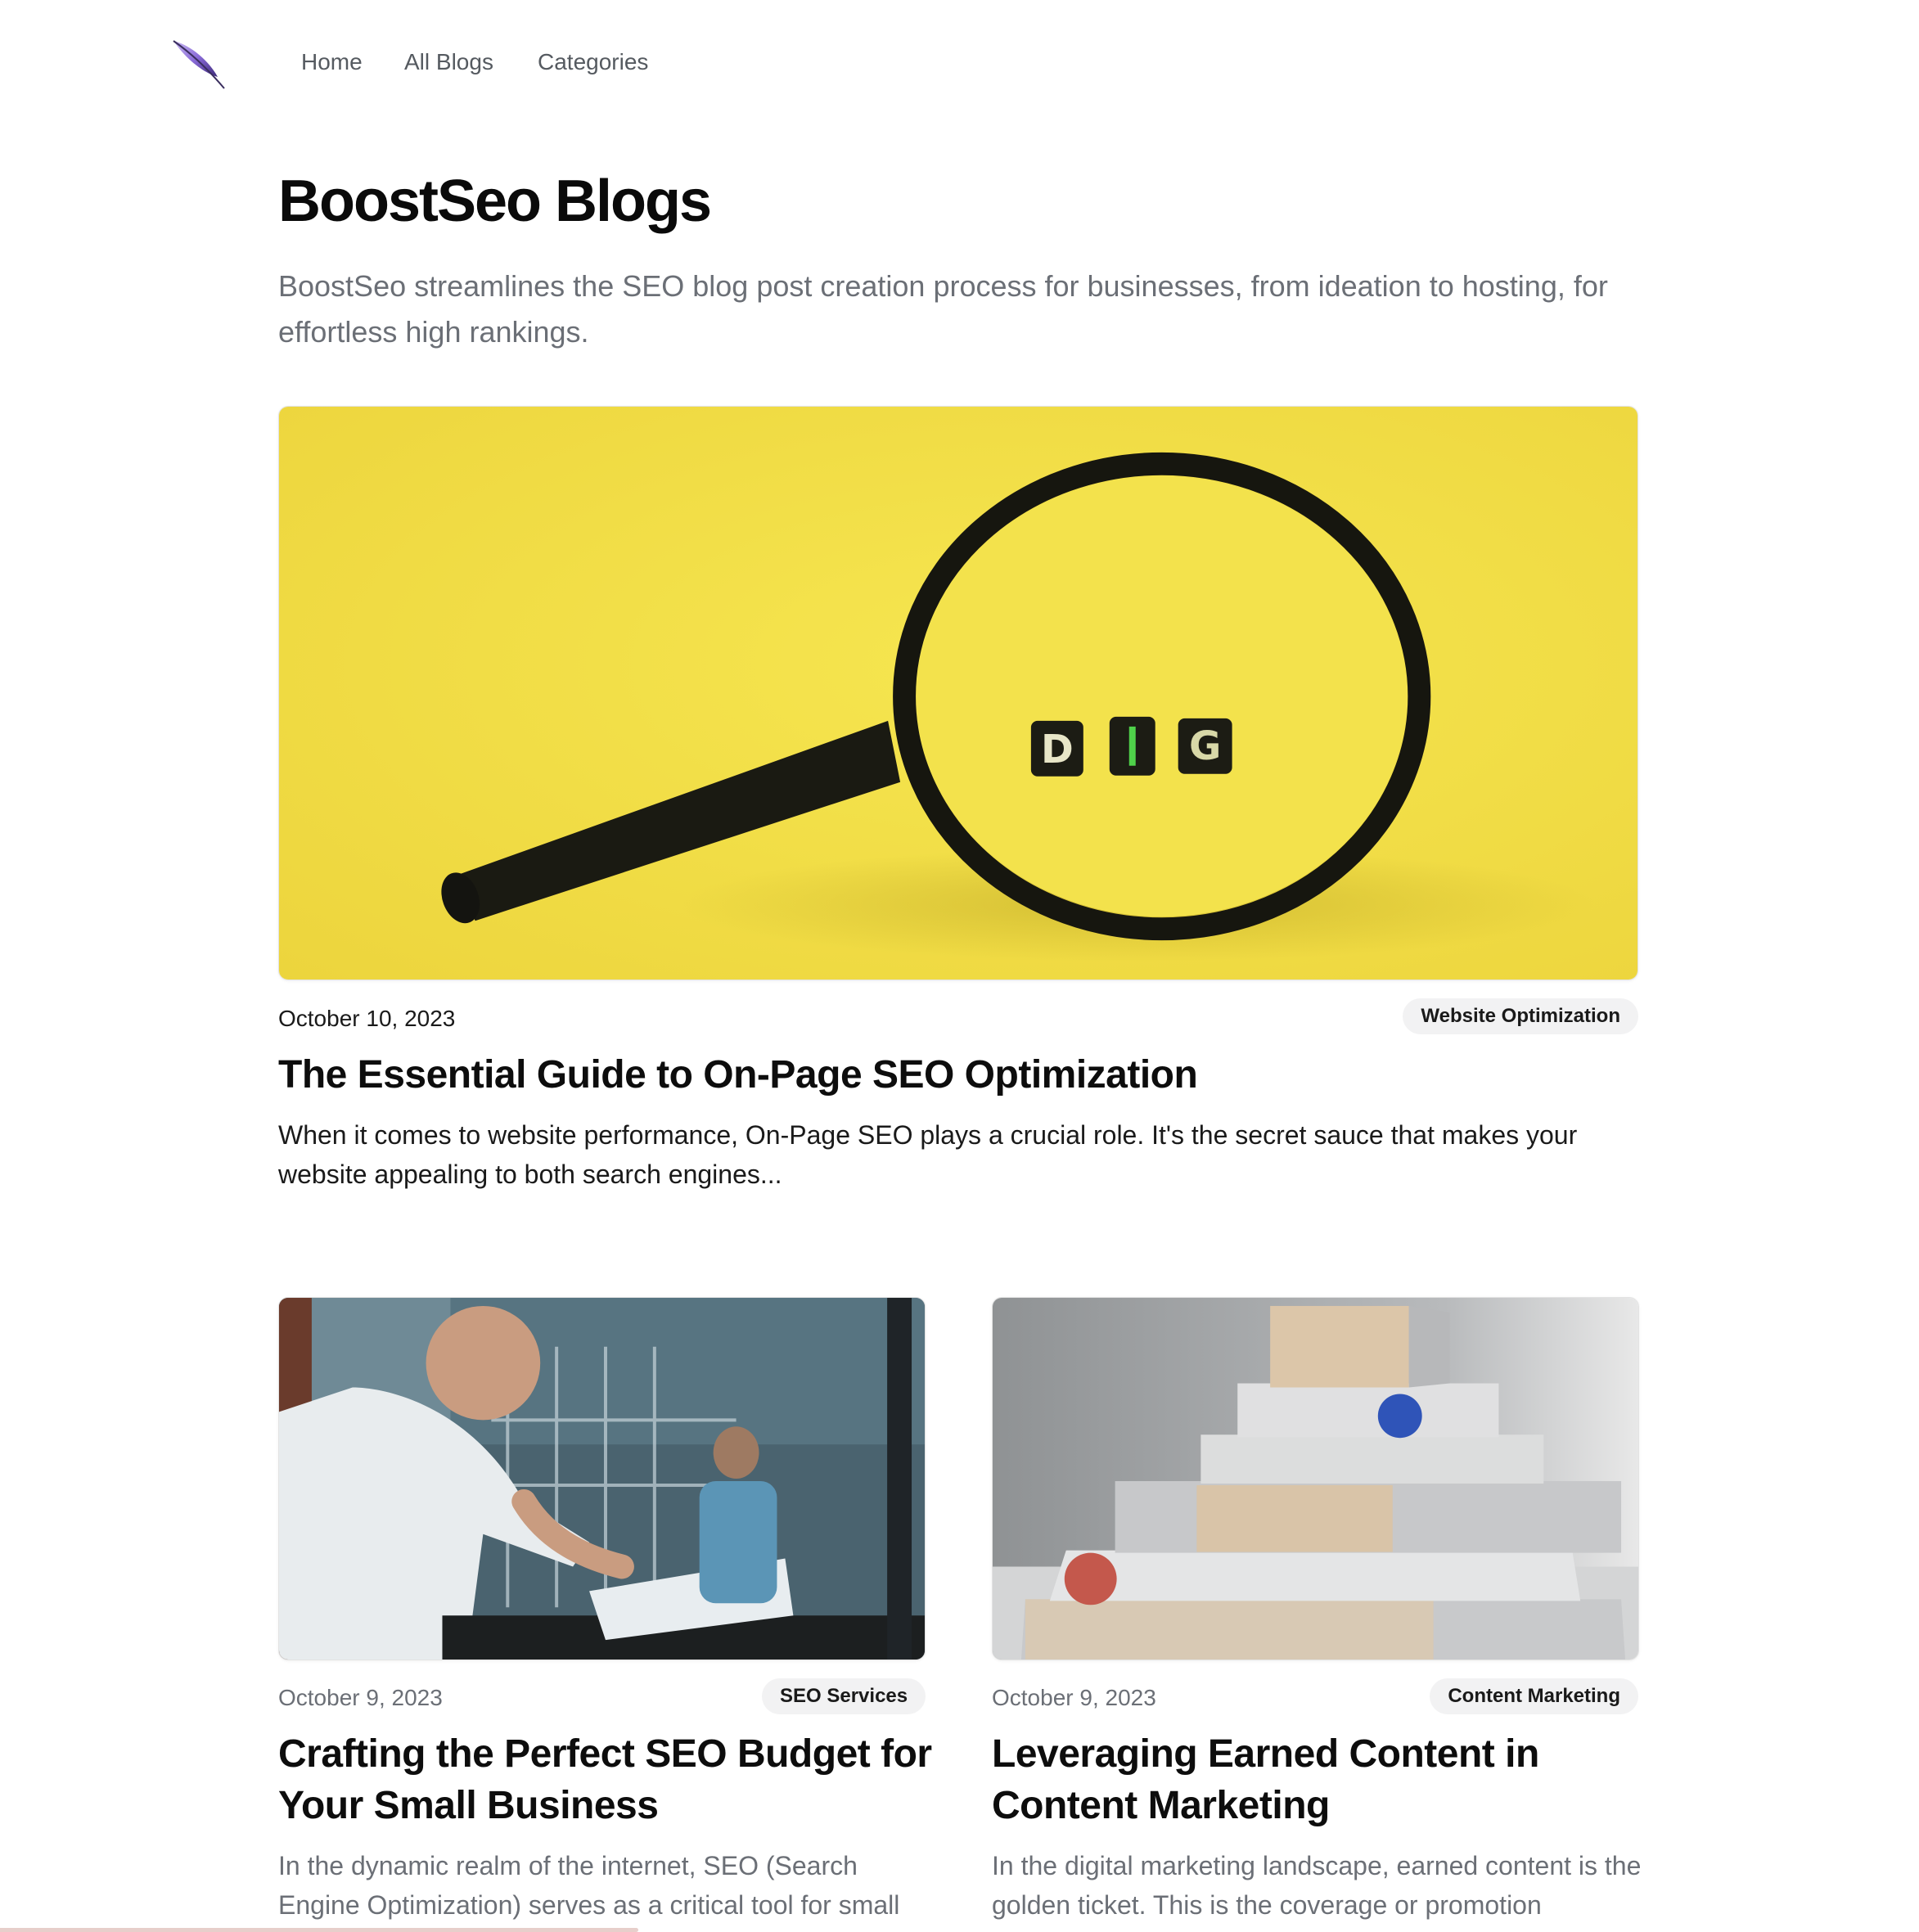 The image size is (1919, 1932). I want to click on category-badge: Website Optimization, so click(1520, 1016).